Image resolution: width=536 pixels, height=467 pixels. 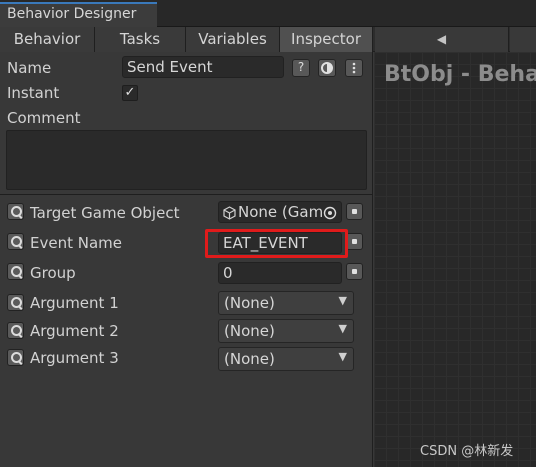 What do you see at coordinates (29, 68) in the screenshot?
I see `name-label: Name` at bounding box center [29, 68].